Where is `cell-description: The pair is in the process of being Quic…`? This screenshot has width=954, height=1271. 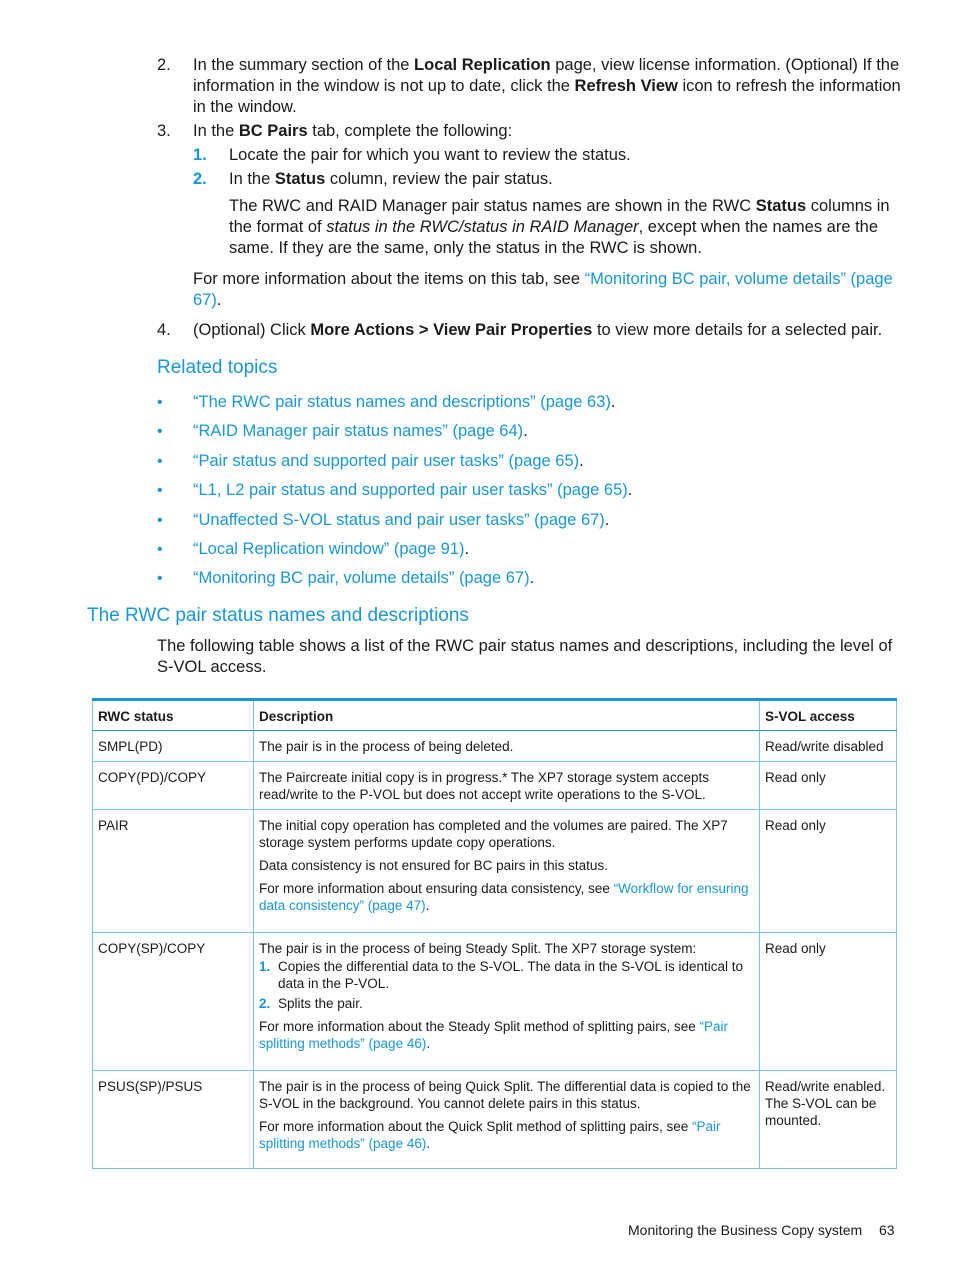
cell-description: The pair is in the process of being Quic… is located at coordinates (506, 1119).